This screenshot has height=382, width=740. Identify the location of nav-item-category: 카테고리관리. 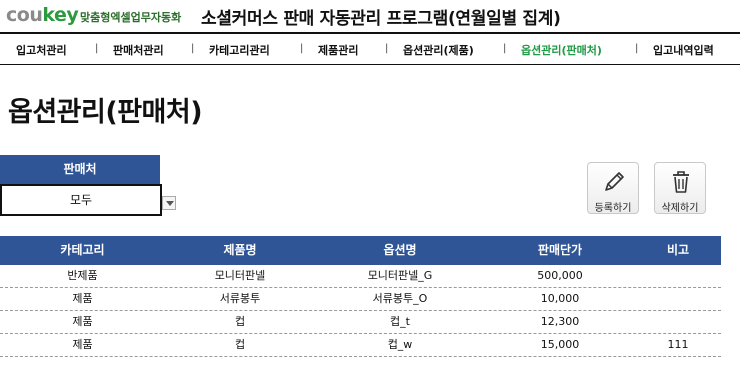
(239, 50).